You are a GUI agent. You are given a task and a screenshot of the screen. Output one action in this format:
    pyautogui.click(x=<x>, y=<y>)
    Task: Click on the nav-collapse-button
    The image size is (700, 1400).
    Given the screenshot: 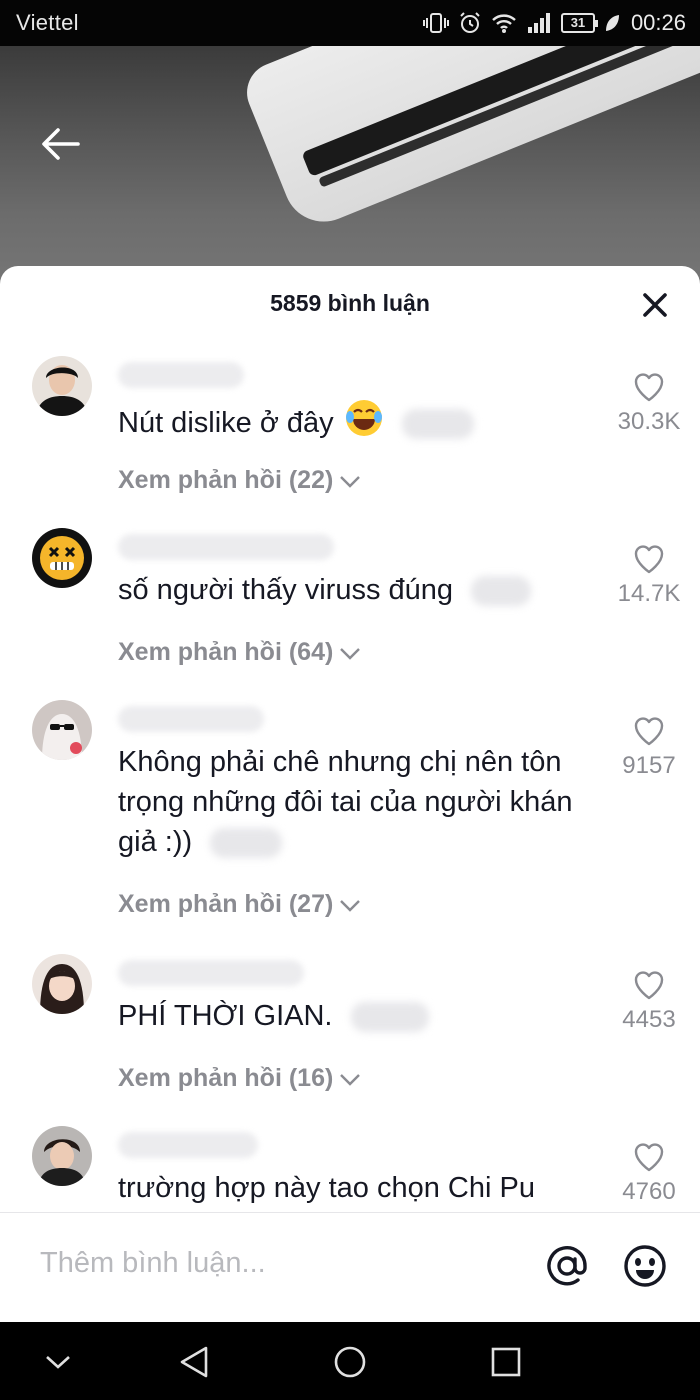 What is the action you would take?
    pyautogui.click(x=58, y=1362)
    